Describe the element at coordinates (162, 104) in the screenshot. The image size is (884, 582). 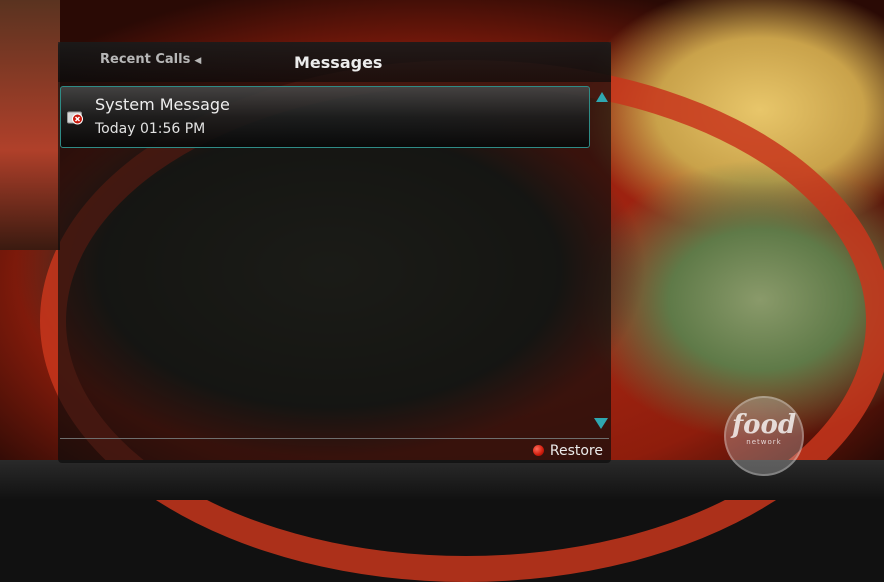
I see `message-title: System Message` at that location.